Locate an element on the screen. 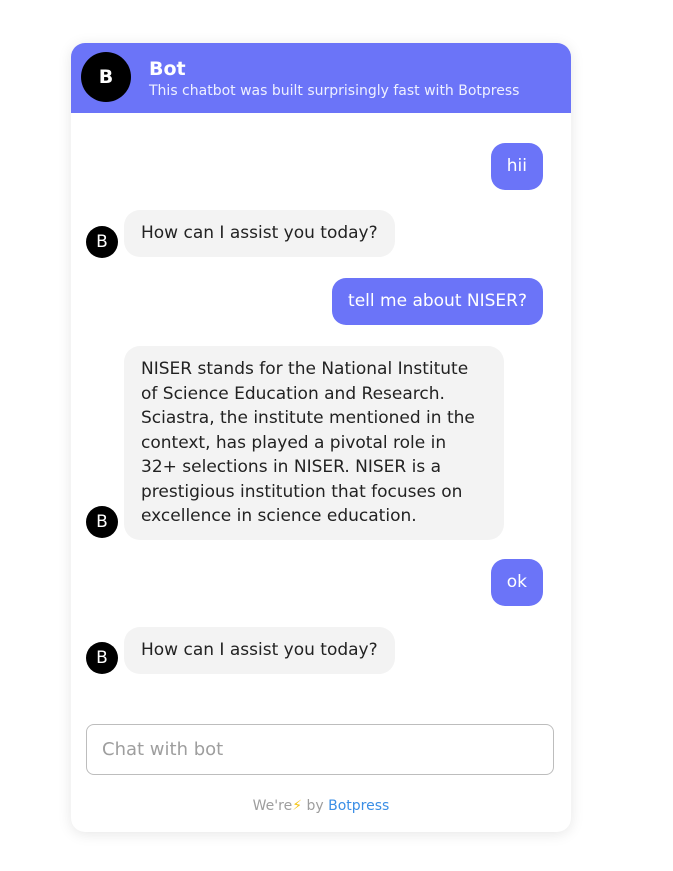 Image resolution: width=673 pixels, height=871 pixels. footer-prefix: We're is located at coordinates (272, 806).